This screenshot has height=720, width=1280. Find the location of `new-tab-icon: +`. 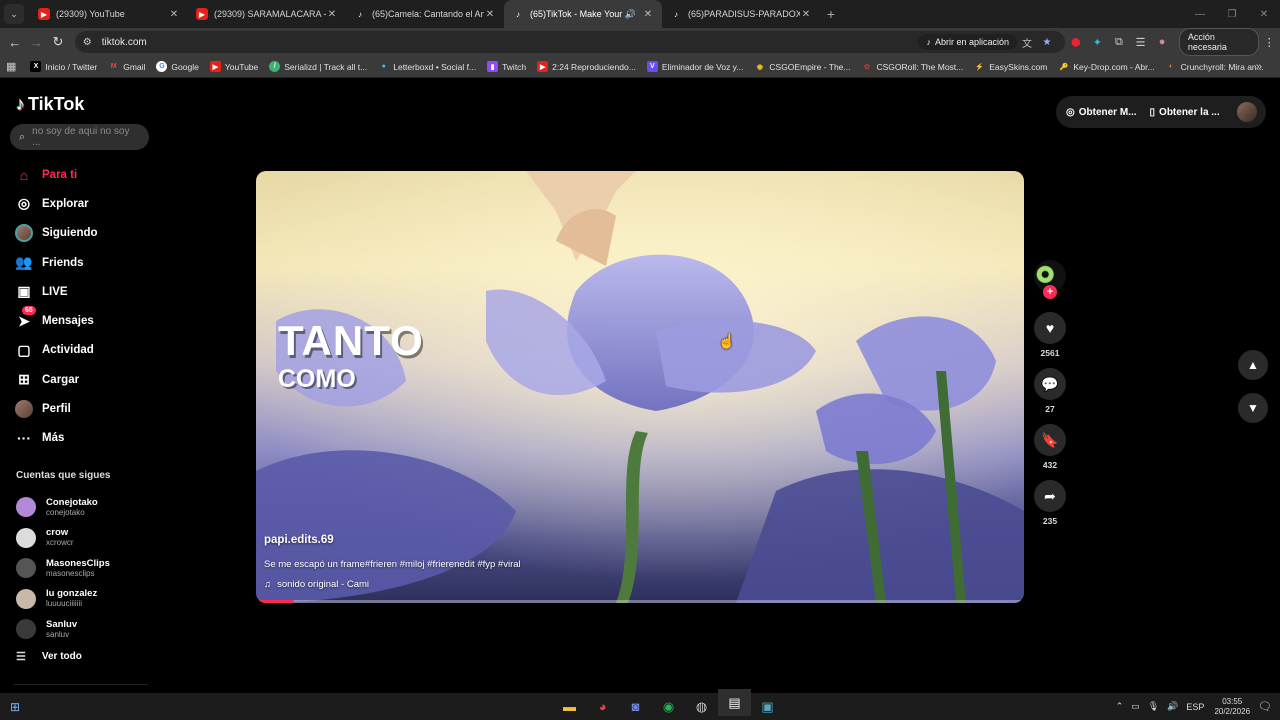

new-tab-icon: + is located at coordinates (831, 14).